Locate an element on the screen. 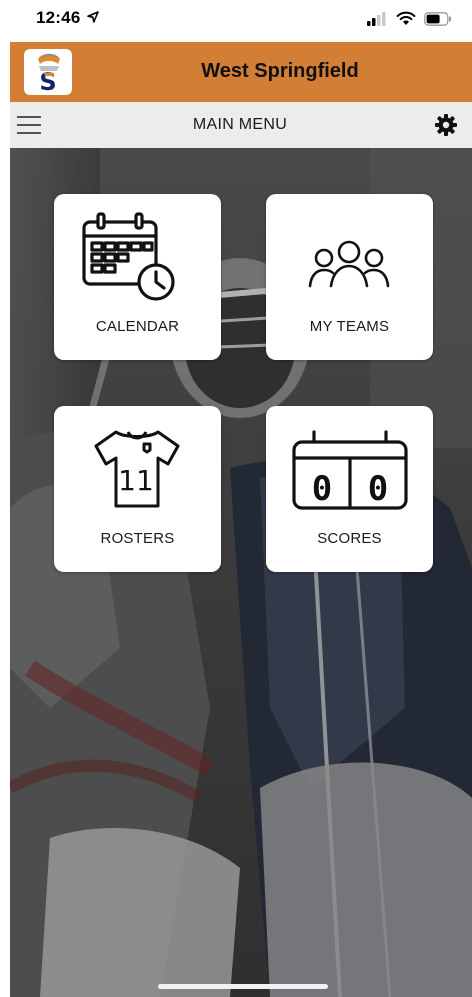 The height and width of the screenshot is (997, 472). svg-text: S is located at coordinates (47, 81).